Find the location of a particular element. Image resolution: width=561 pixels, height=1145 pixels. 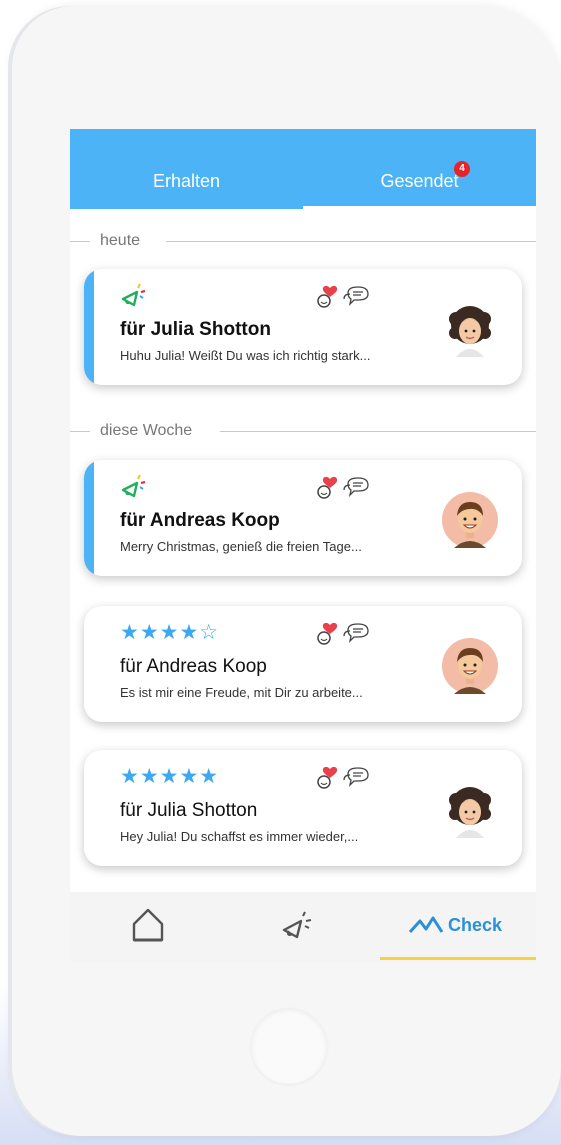

section-header-diese-woche: diese Woche is located at coordinates (303, 431).